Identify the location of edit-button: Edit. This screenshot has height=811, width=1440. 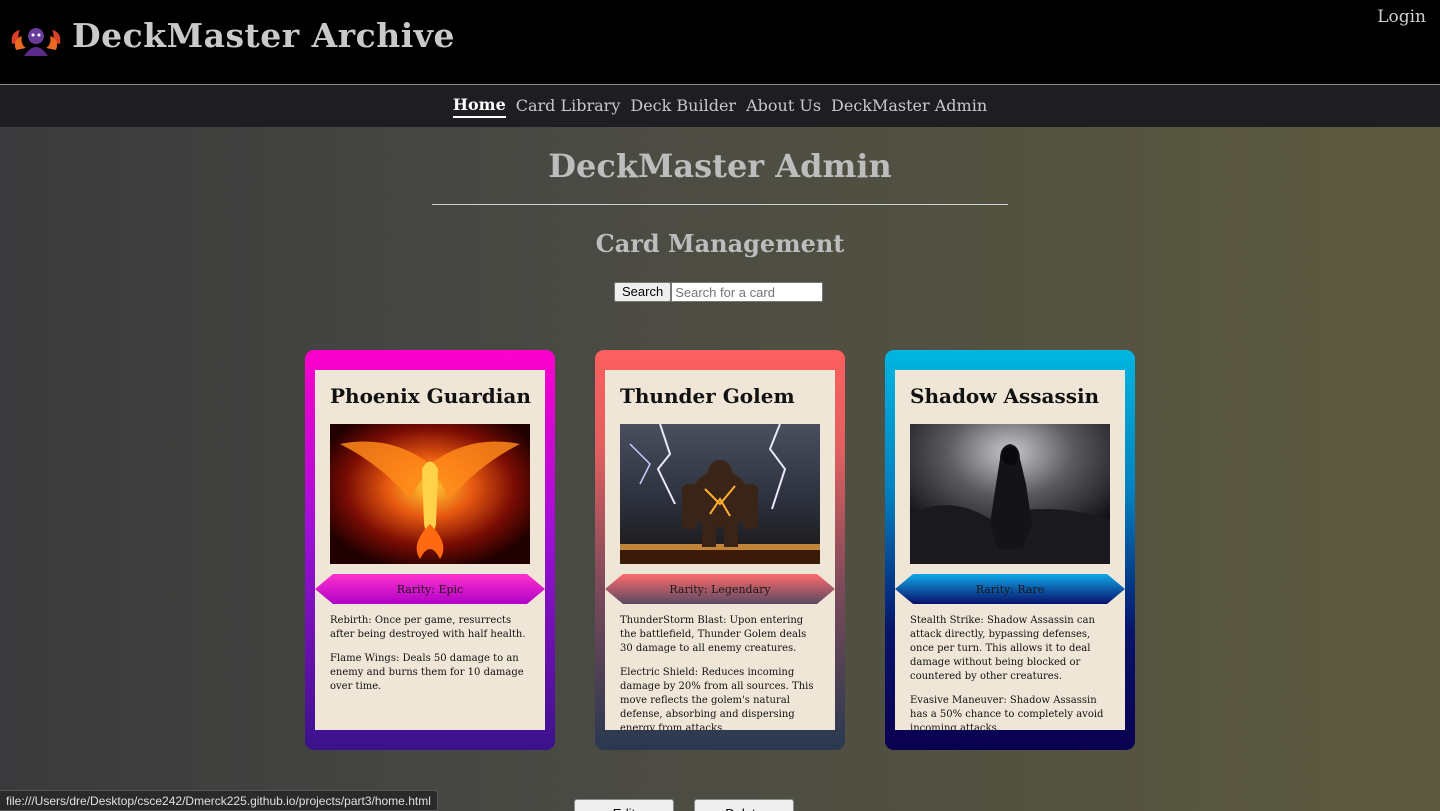
(624, 805).